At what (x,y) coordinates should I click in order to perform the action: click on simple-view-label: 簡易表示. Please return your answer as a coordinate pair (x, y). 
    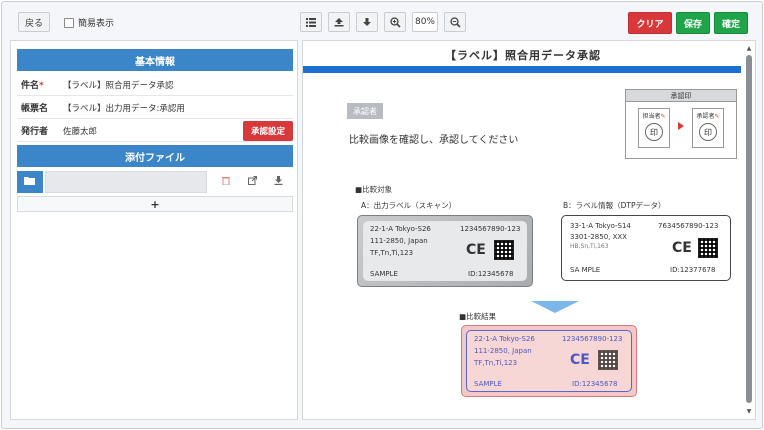
    Looking at the image, I should click on (96, 24).